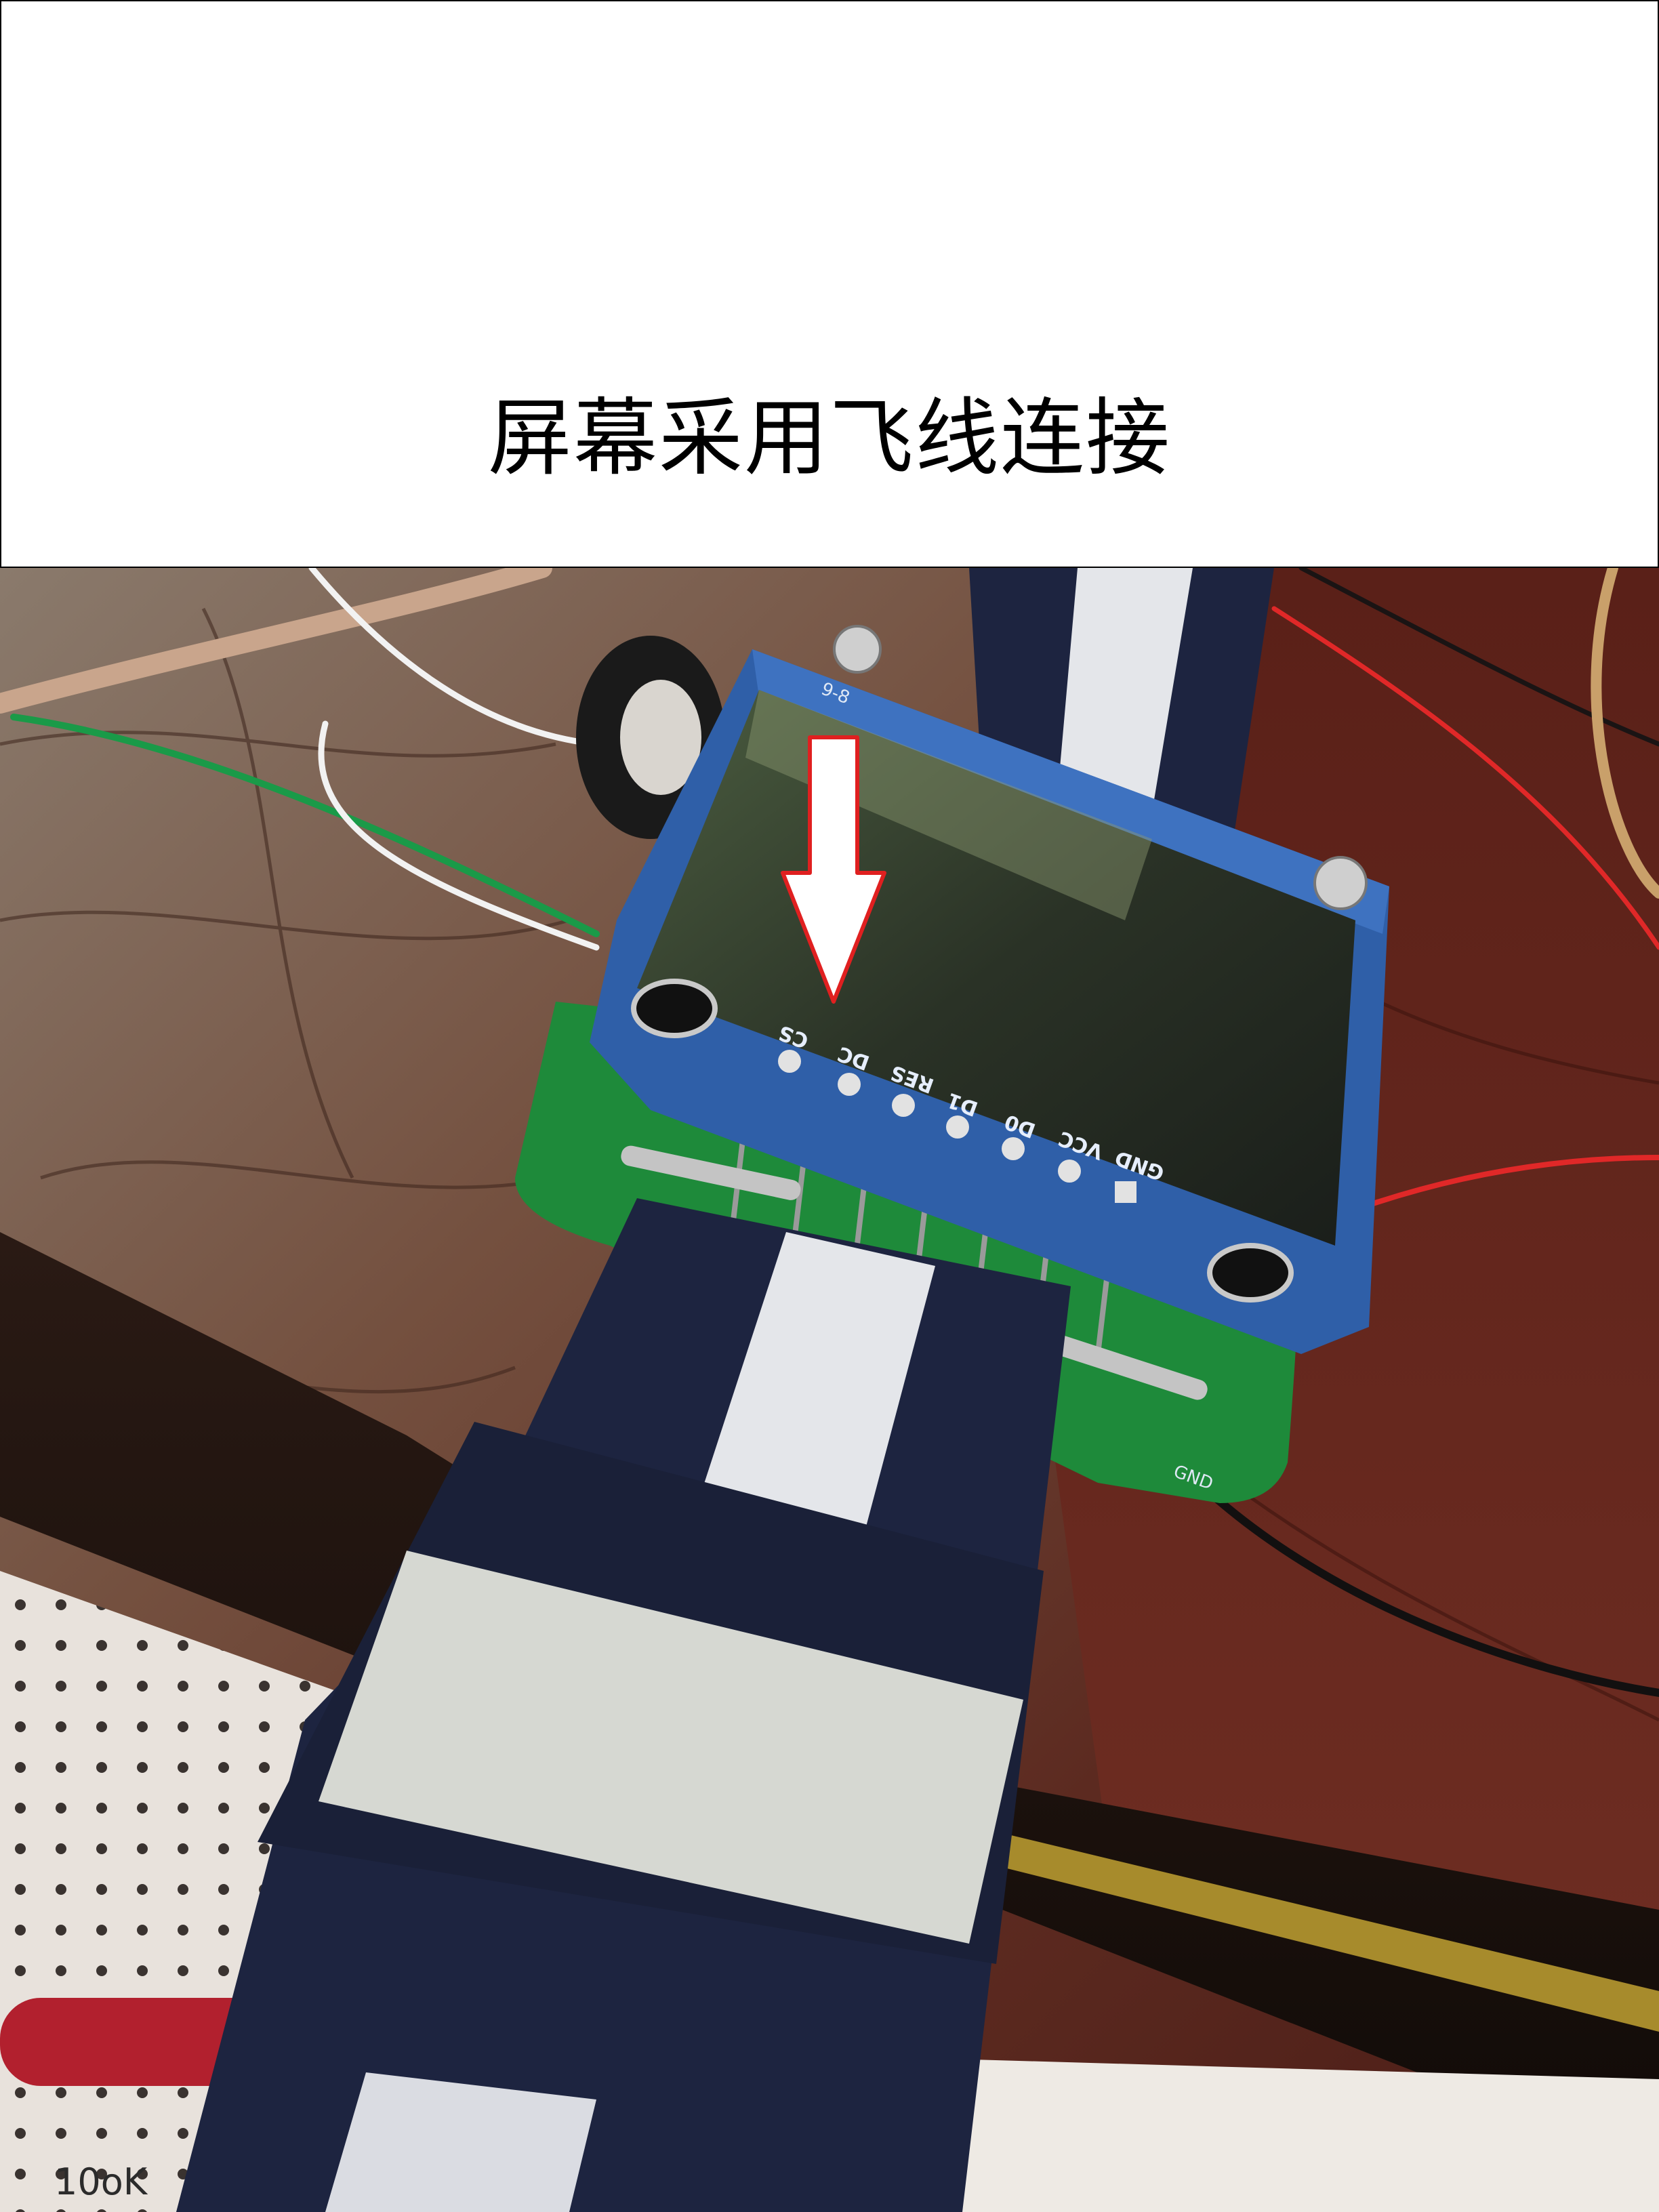 The height and width of the screenshot is (2212, 1659). Describe the element at coordinates (1340, 883) in the screenshot. I see `screw-top-right` at that location.